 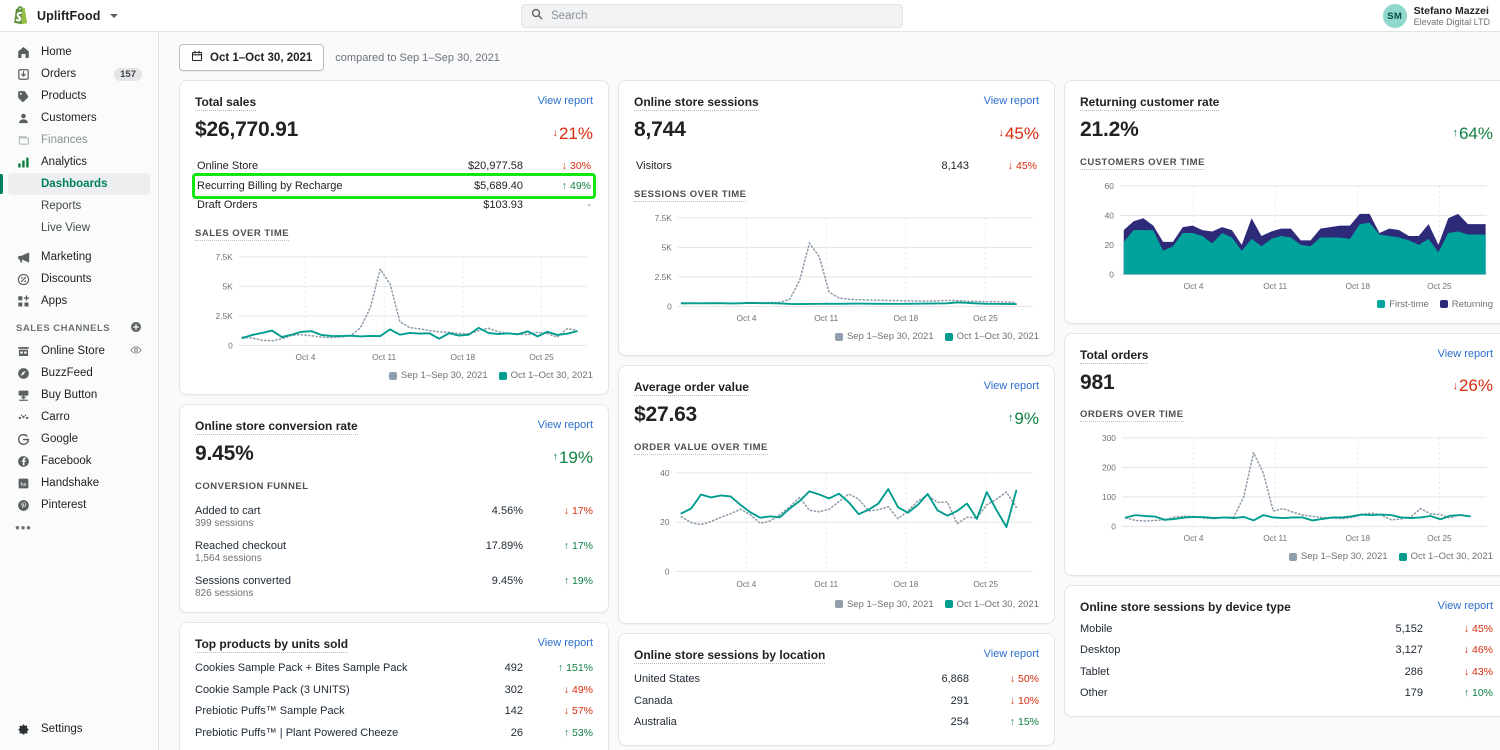 I want to click on sidebar-item-analytics: Analytics, so click(x=79, y=162).